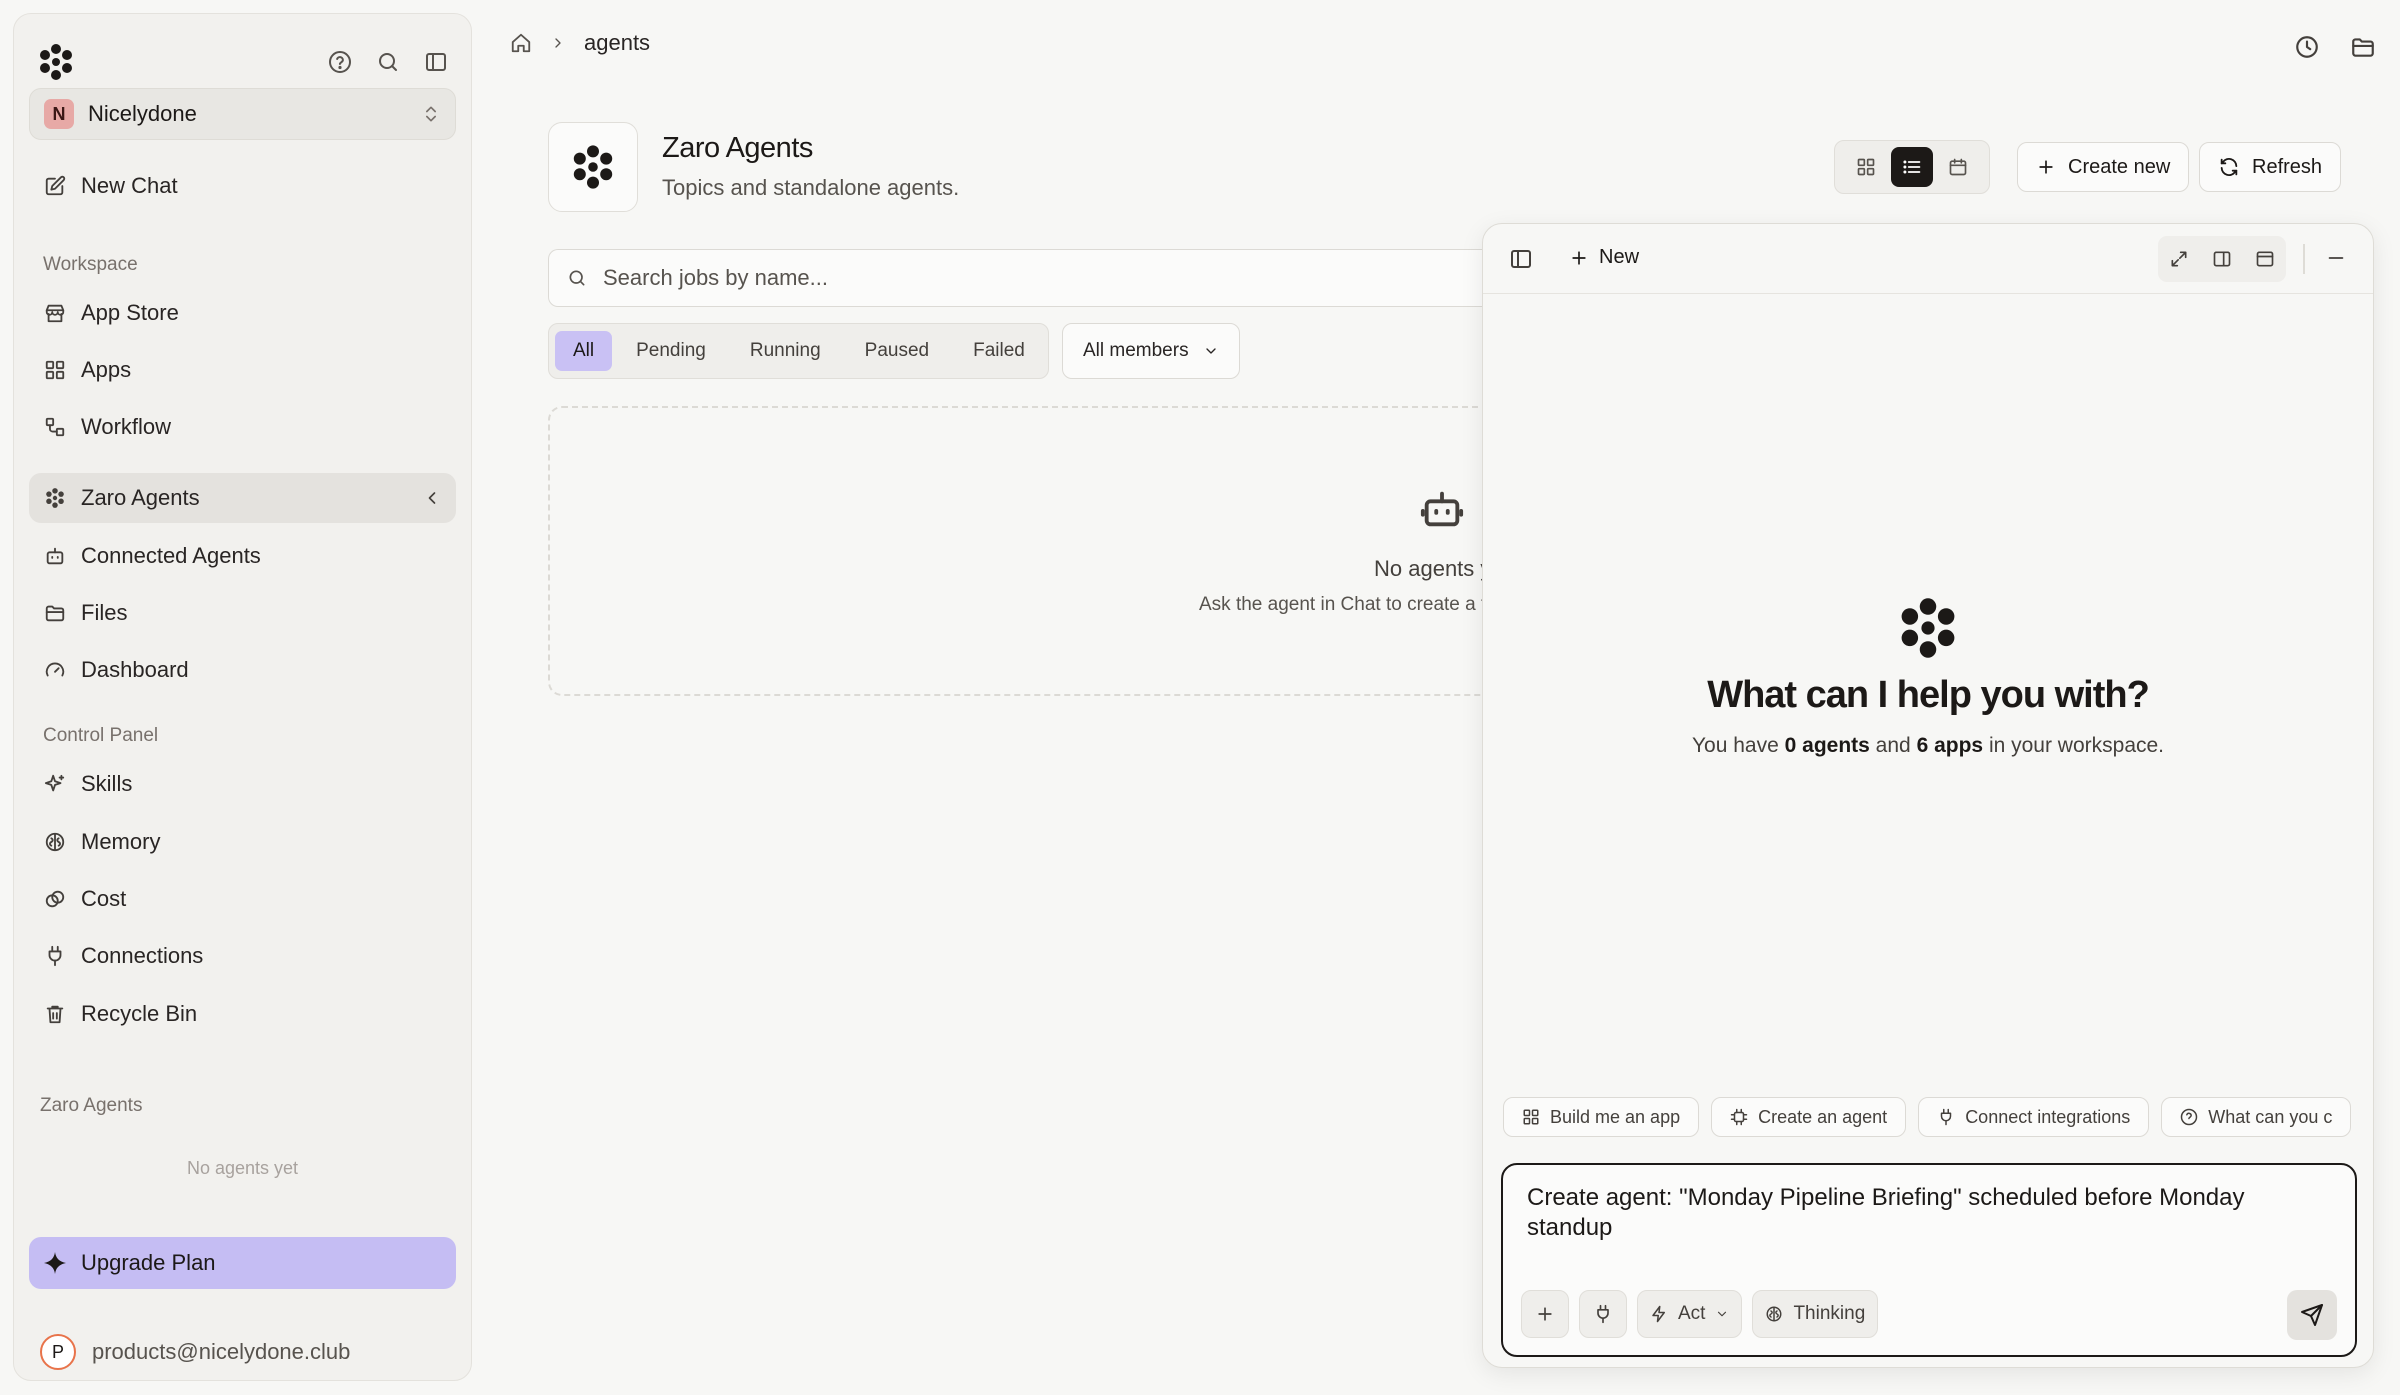  Describe the element at coordinates (521, 43) in the screenshot. I see `home-icon` at that location.